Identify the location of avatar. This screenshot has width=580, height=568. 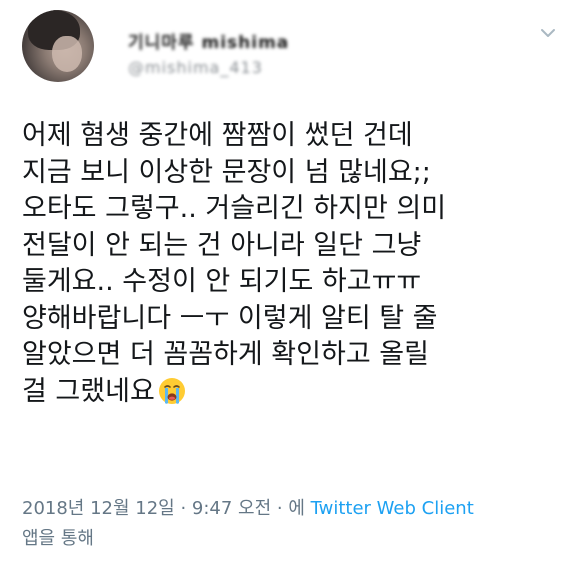
(58, 46).